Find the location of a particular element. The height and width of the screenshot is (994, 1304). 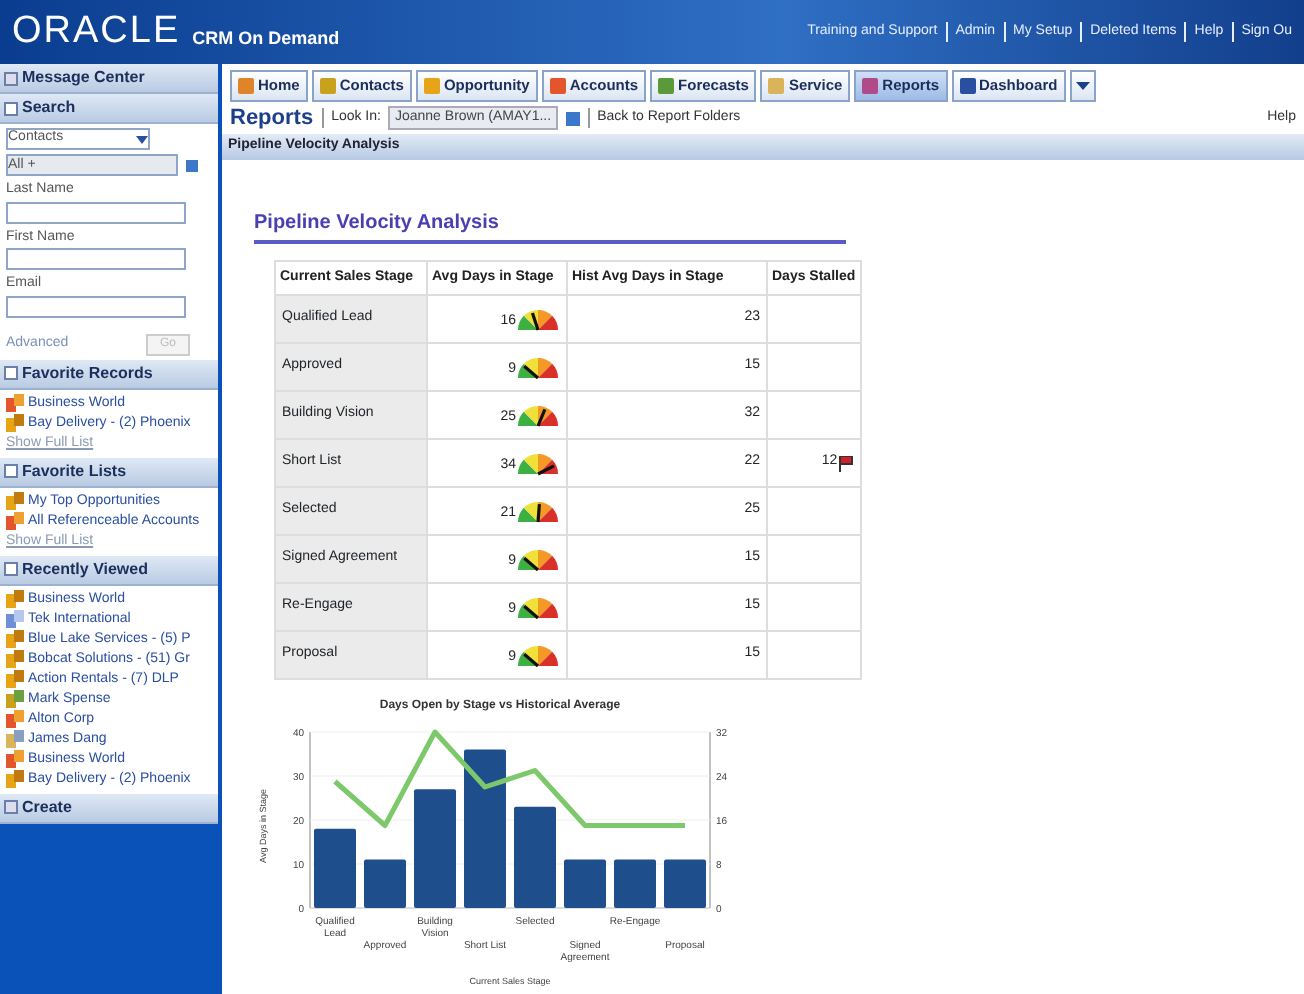

section-title: Create is located at coordinates (47, 807).